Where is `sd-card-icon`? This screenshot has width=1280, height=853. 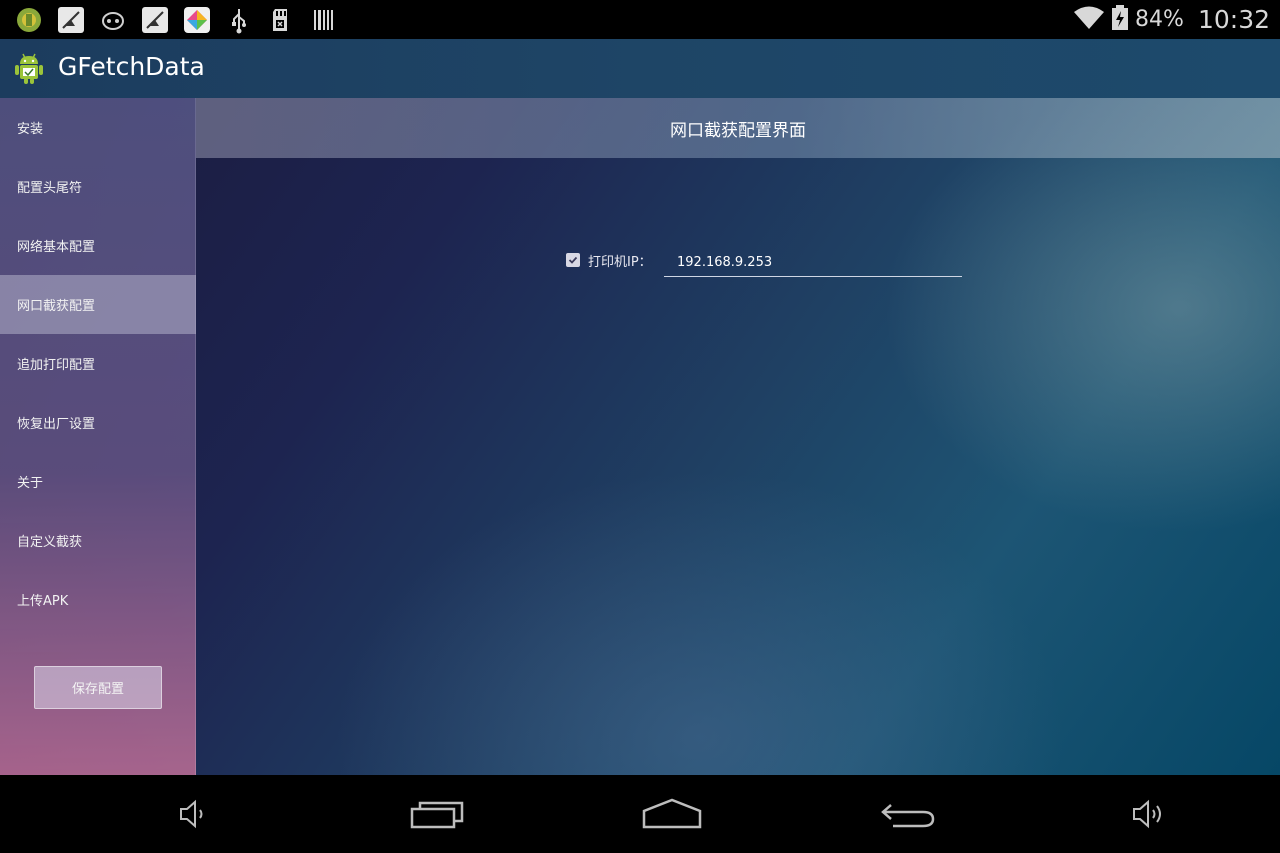
sd-card-icon is located at coordinates (281, 20).